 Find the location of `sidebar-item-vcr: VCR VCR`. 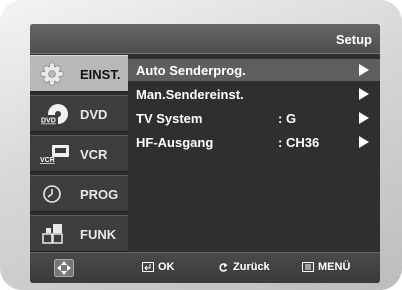

sidebar-item-vcr: VCR VCR is located at coordinates (79, 153).